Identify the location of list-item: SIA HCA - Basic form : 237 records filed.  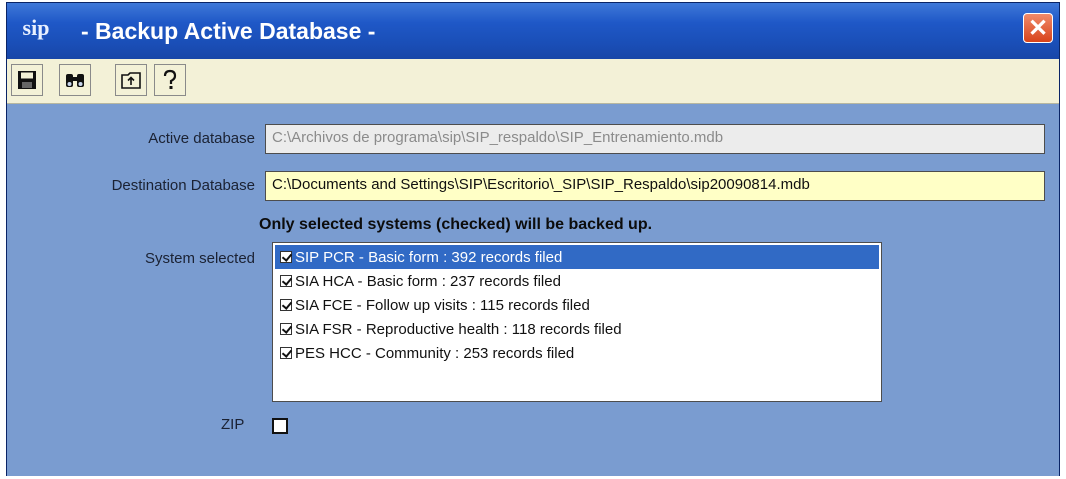
(577, 281).